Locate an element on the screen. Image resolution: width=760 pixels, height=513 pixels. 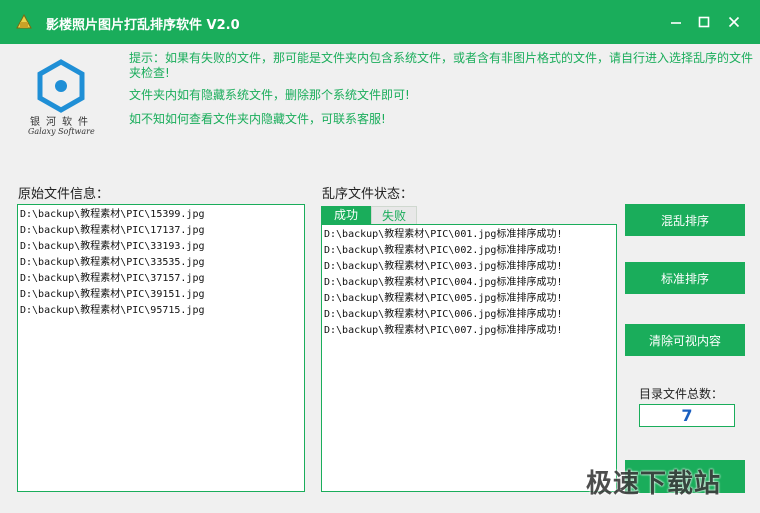
list-item: D:\backup\教程素材\PIC\33193.jpg is located at coordinates (162, 247).